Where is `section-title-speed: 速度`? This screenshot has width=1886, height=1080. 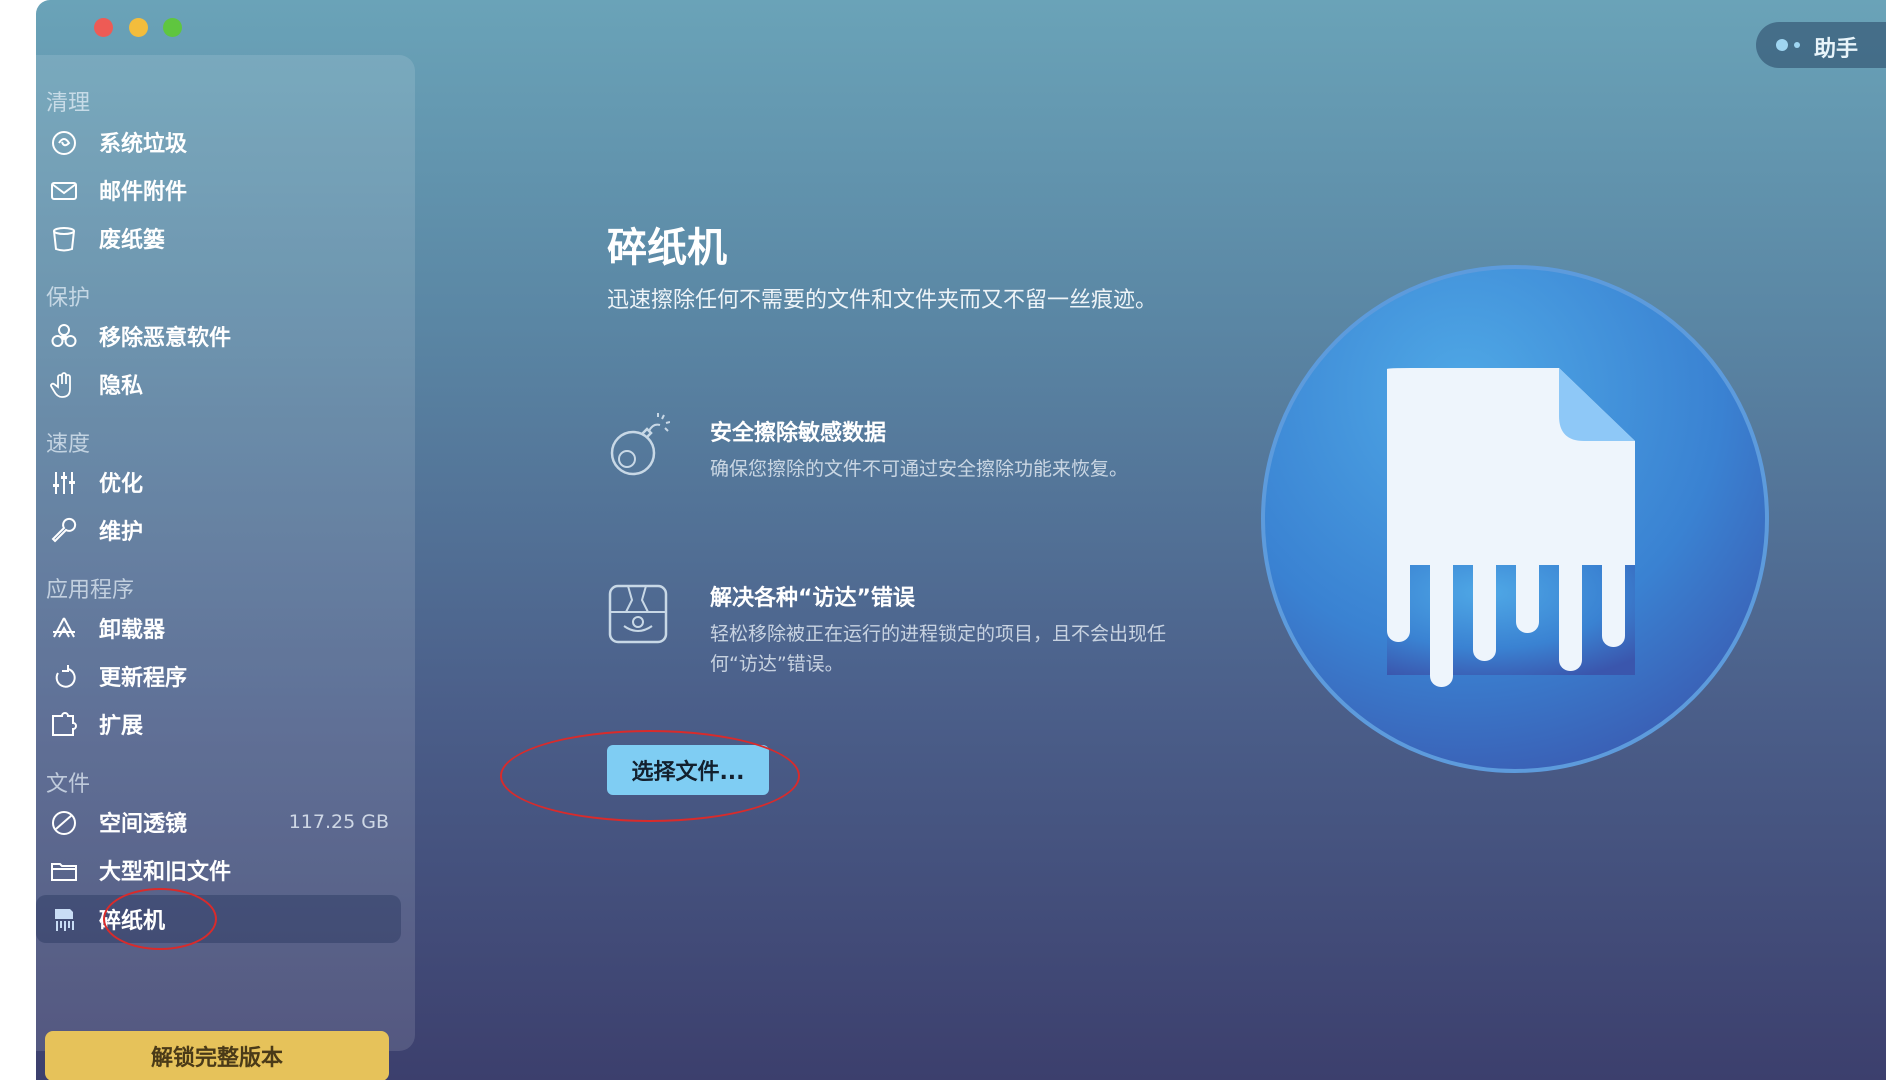
section-title-speed: 速度 is located at coordinates (68, 444).